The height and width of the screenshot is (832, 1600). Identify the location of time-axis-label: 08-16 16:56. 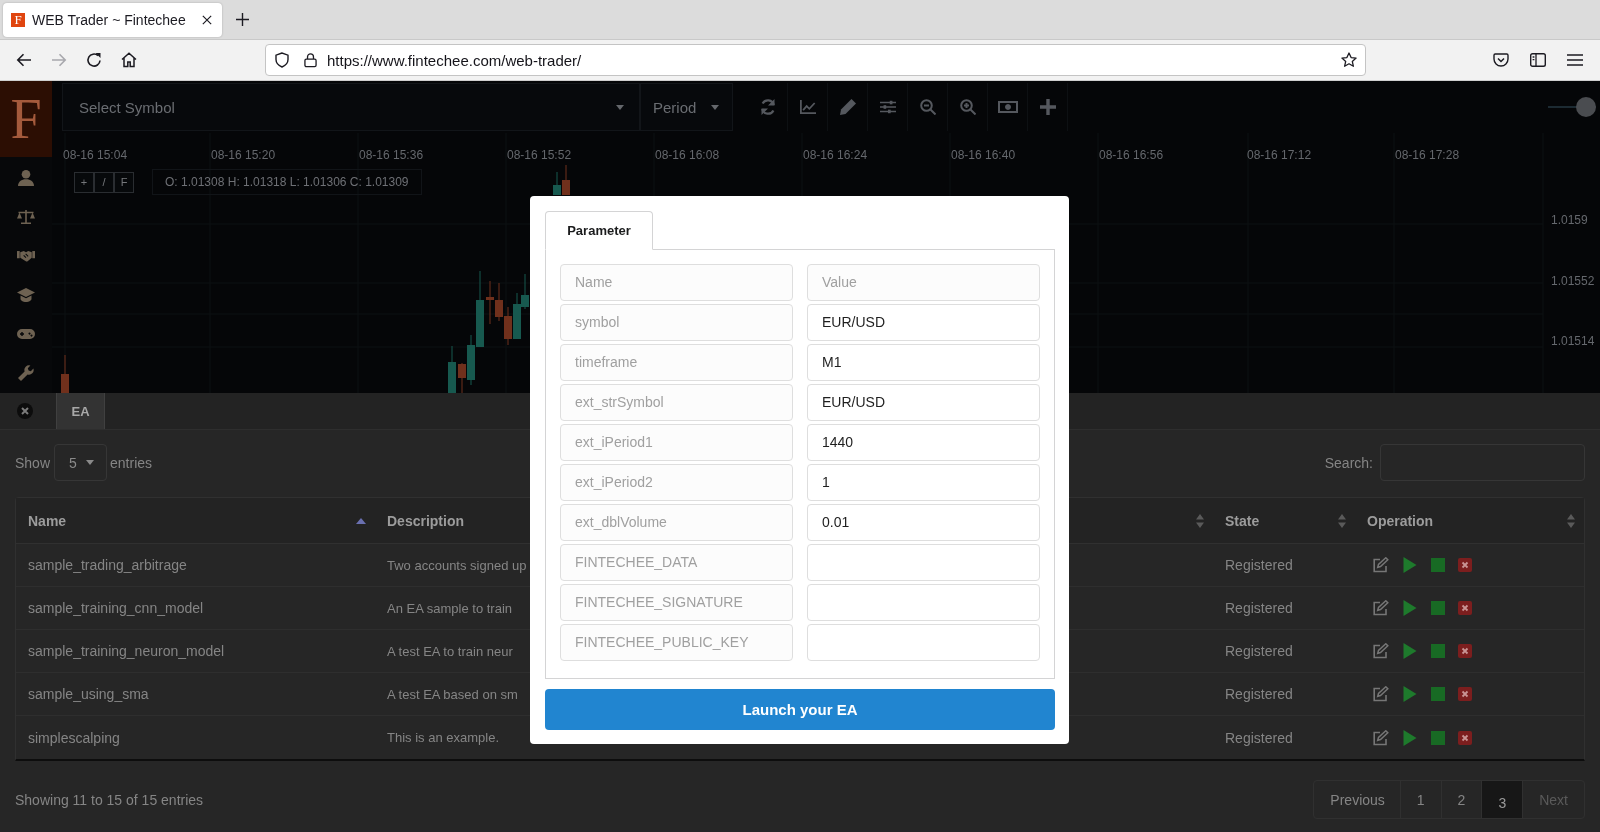
(1132, 155).